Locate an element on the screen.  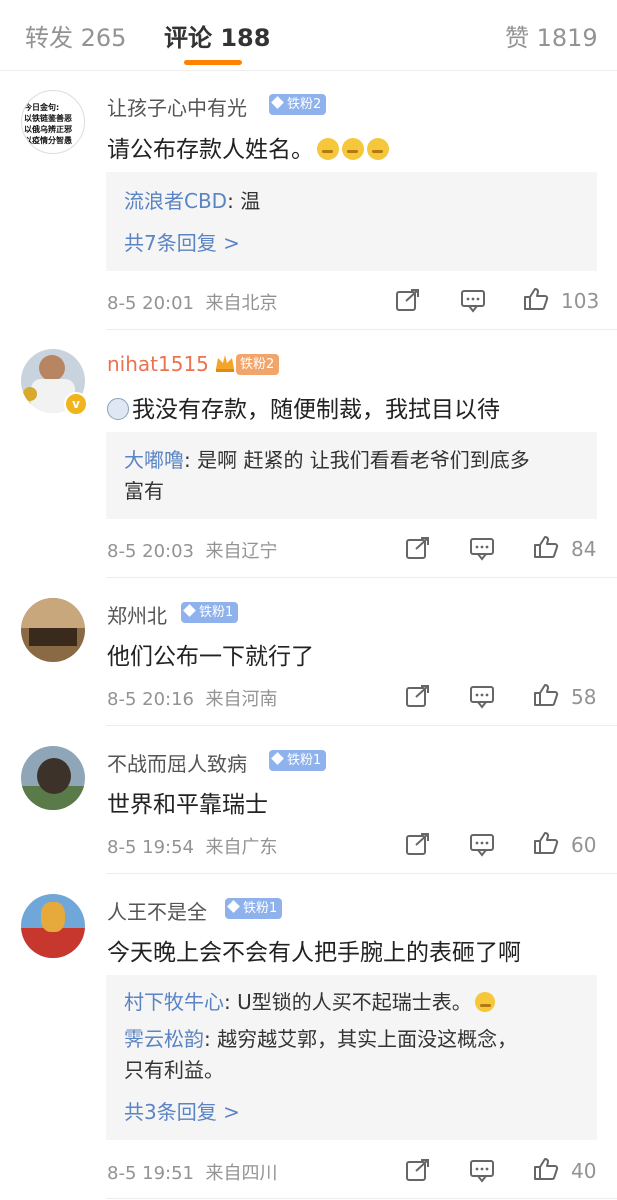
comment-username: nihat1515 is located at coordinates (158, 364).